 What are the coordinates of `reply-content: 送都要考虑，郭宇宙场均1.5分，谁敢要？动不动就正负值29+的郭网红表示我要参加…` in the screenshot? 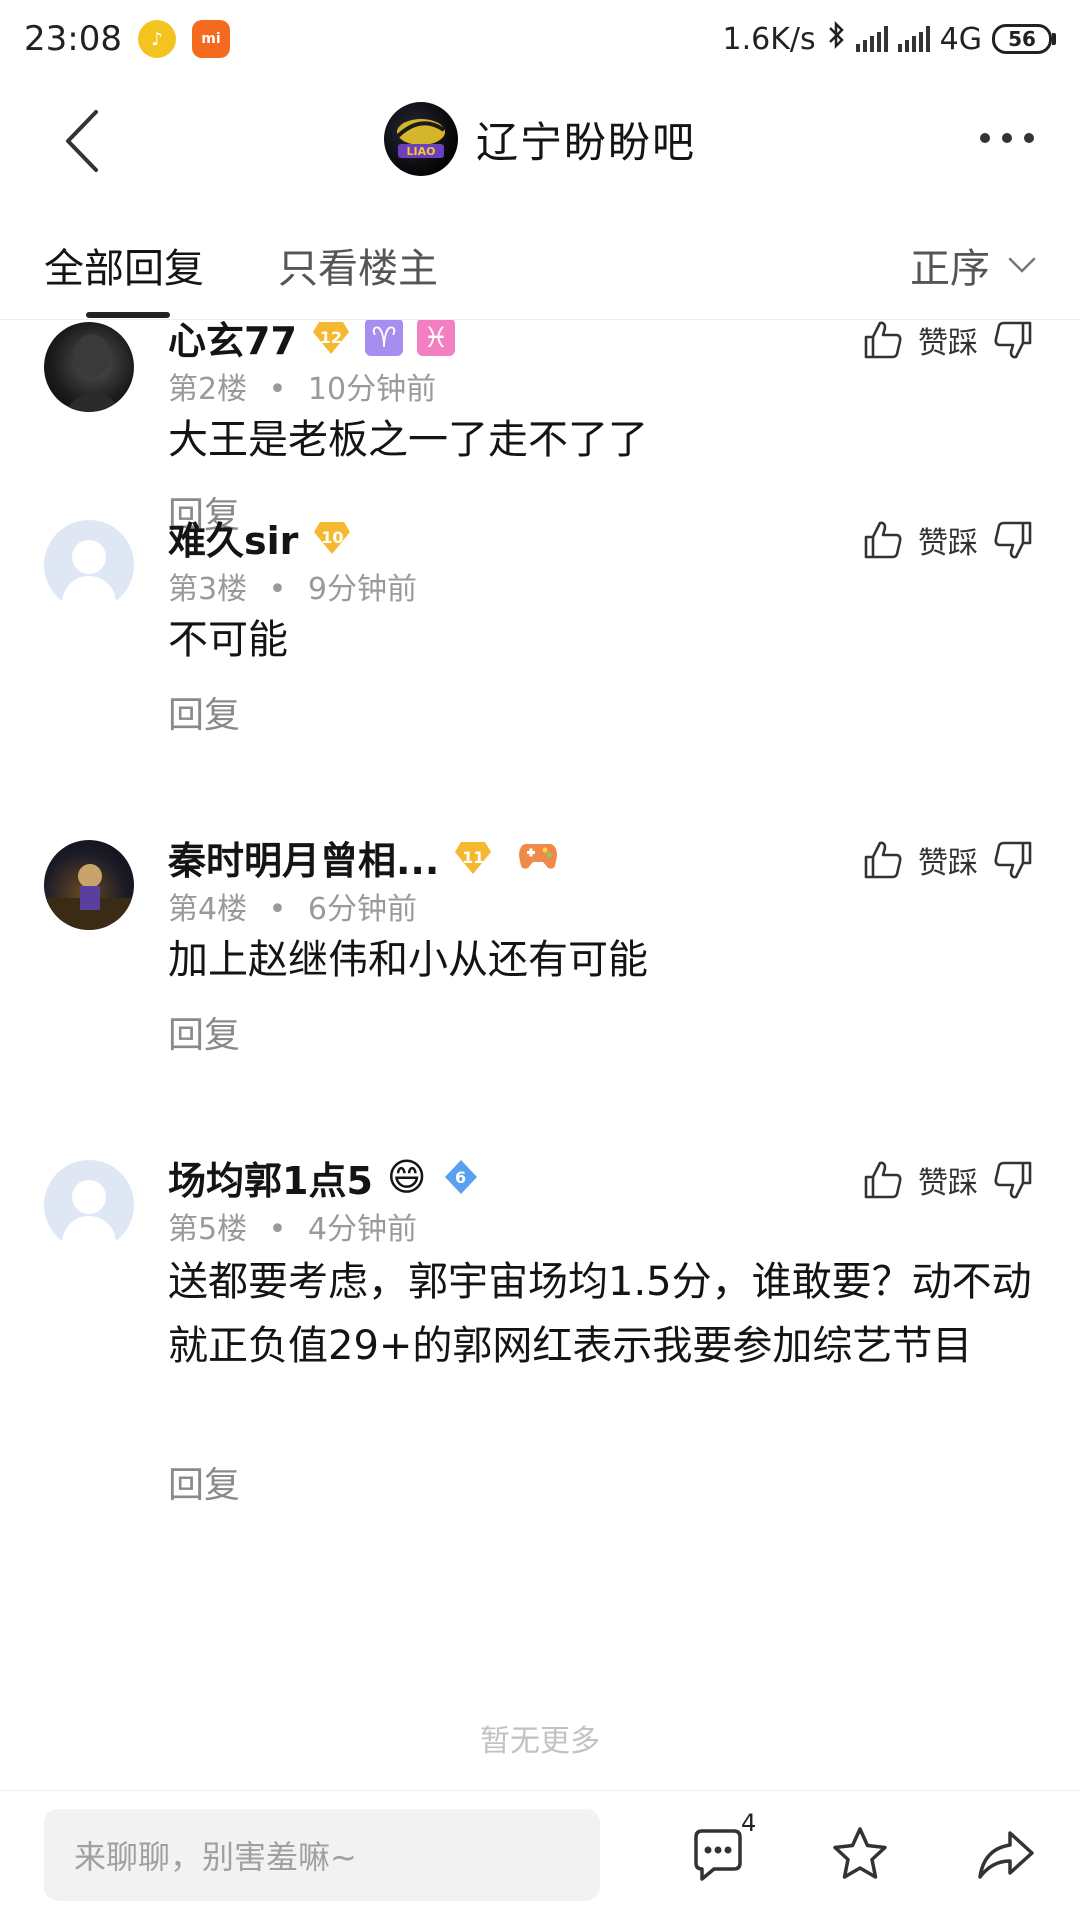 It's located at (600, 1314).